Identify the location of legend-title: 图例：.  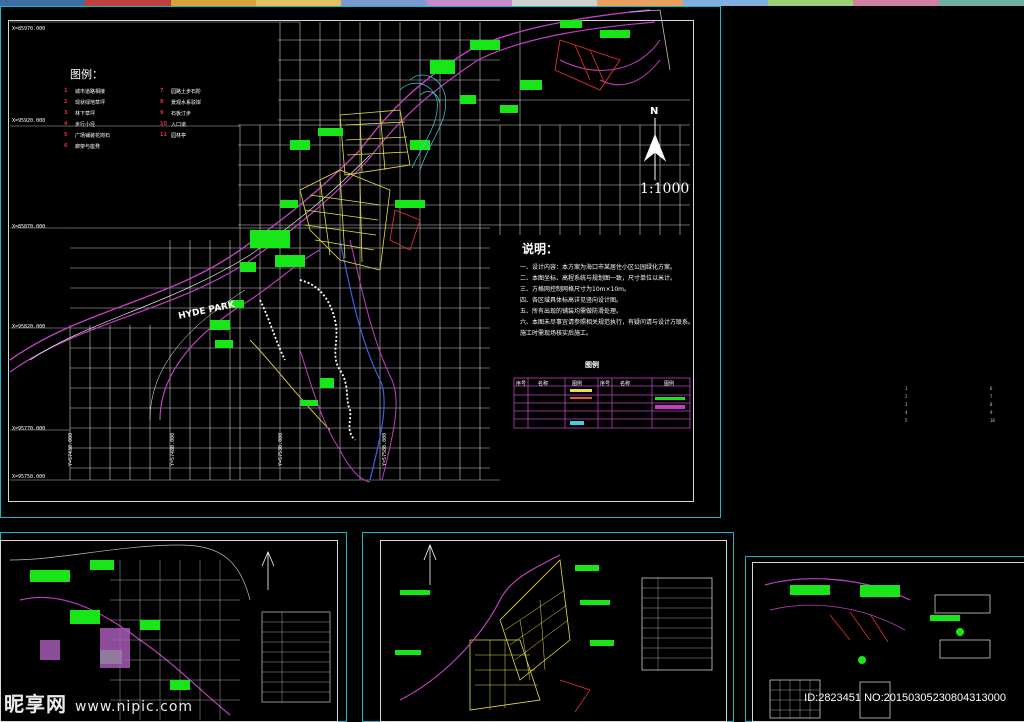
(86, 74).